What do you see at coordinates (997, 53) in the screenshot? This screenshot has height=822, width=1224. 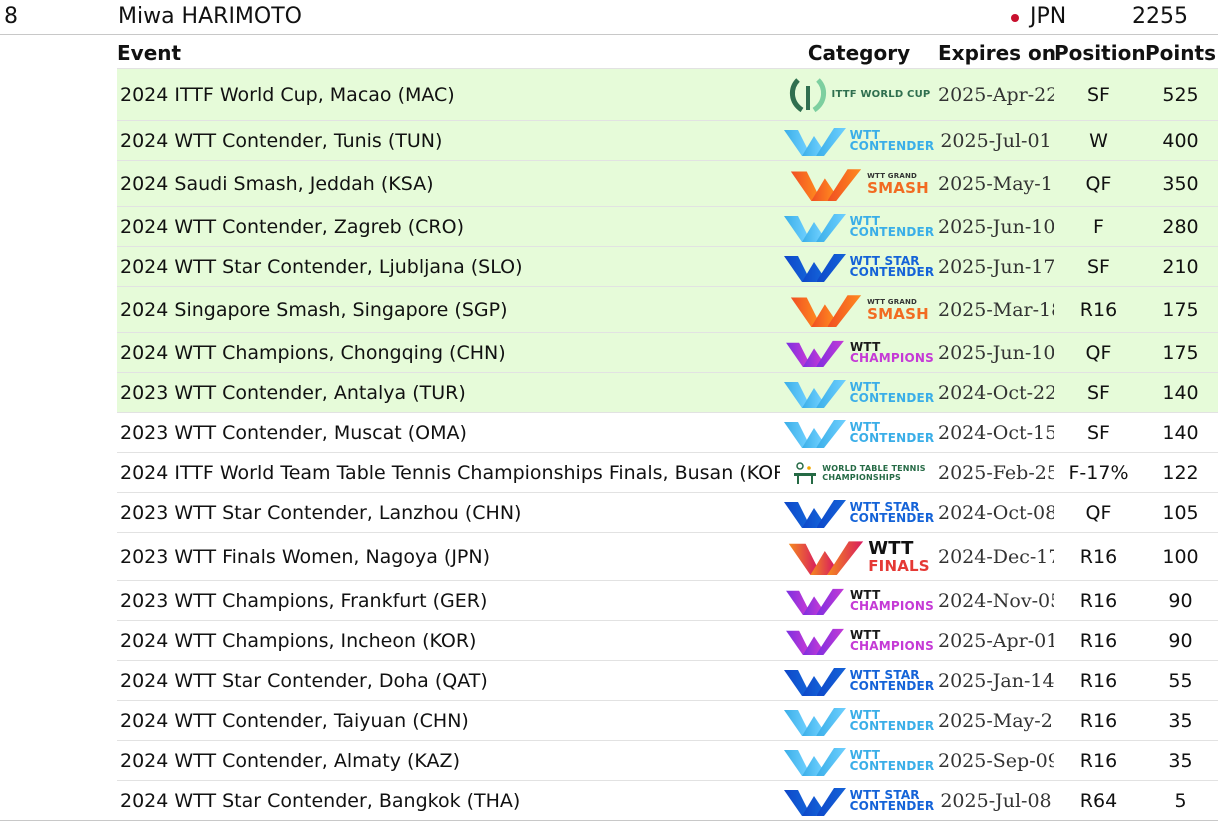 I see `header-expires: Expires on` at bounding box center [997, 53].